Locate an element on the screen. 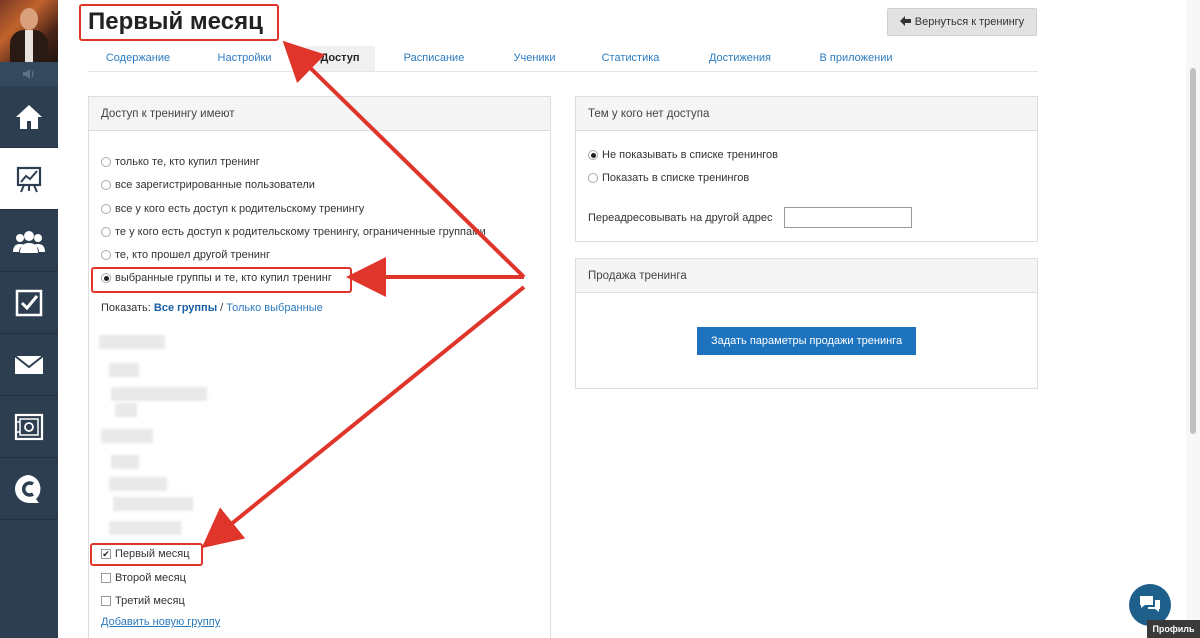  sidebar is located at coordinates (29, 319).